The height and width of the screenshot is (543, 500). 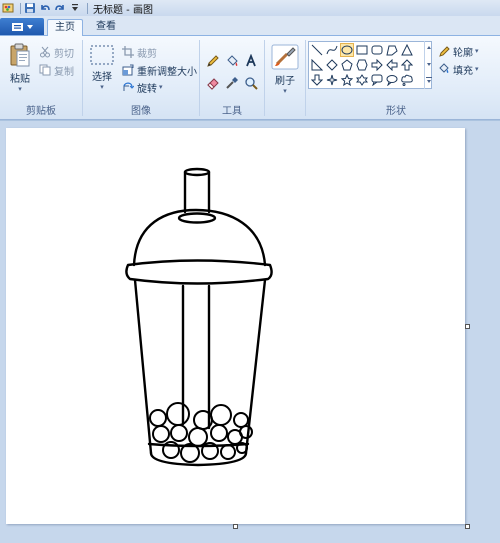 I want to click on cloud-callout-shape, so click(x=407, y=80).